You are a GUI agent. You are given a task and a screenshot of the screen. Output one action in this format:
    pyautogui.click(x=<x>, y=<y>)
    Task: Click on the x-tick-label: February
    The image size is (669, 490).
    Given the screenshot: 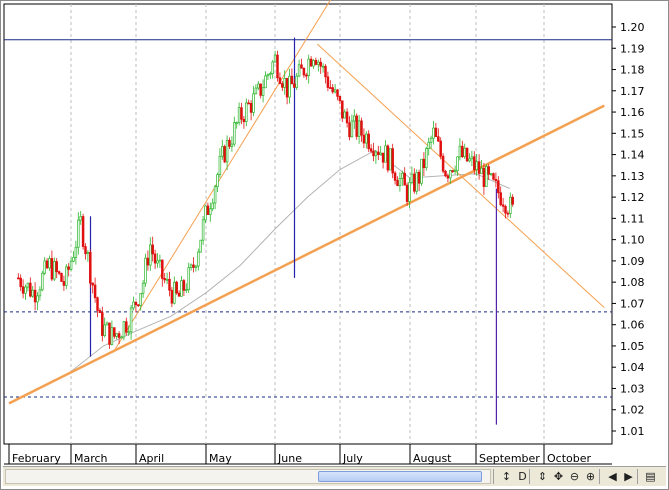 What is the action you would take?
    pyautogui.click(x=36, y=458)
    